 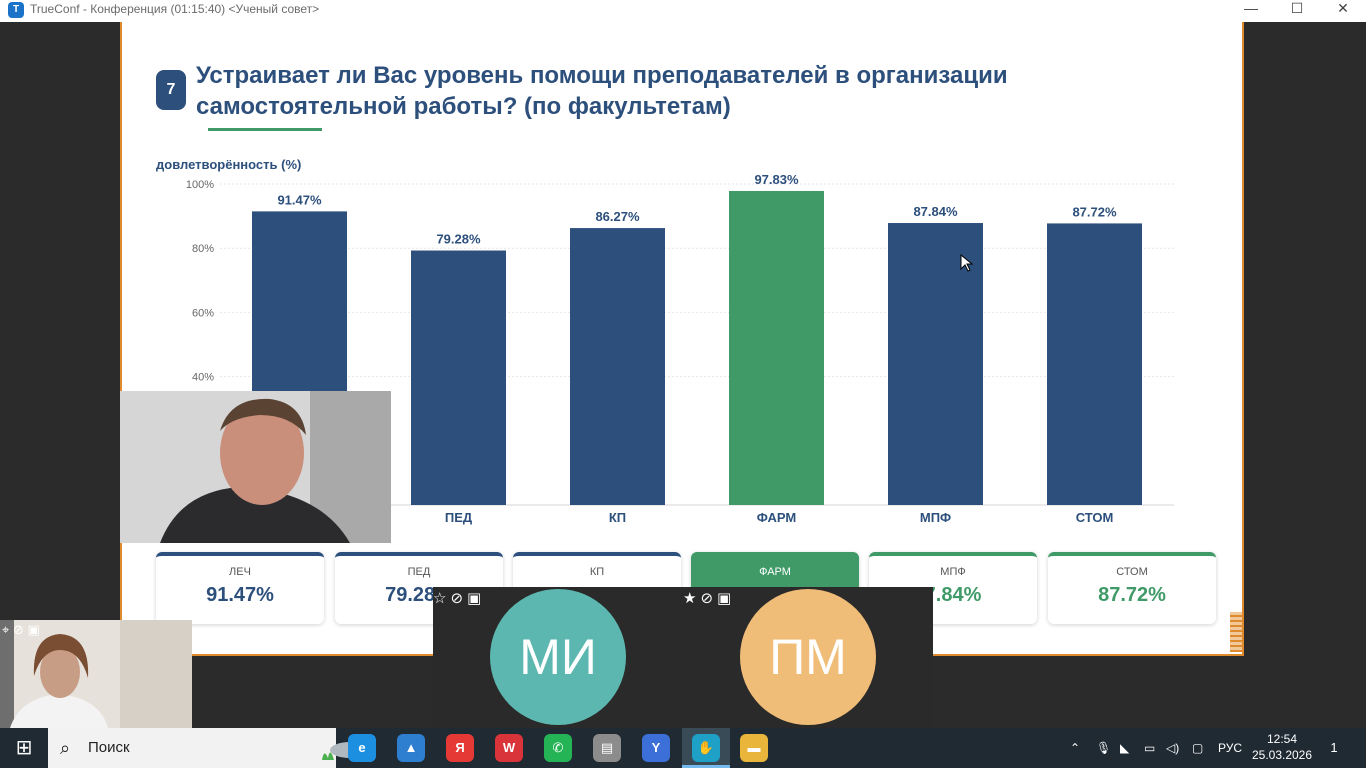 I want to click on card-label: ПЕД, so click(x=419, y=572).